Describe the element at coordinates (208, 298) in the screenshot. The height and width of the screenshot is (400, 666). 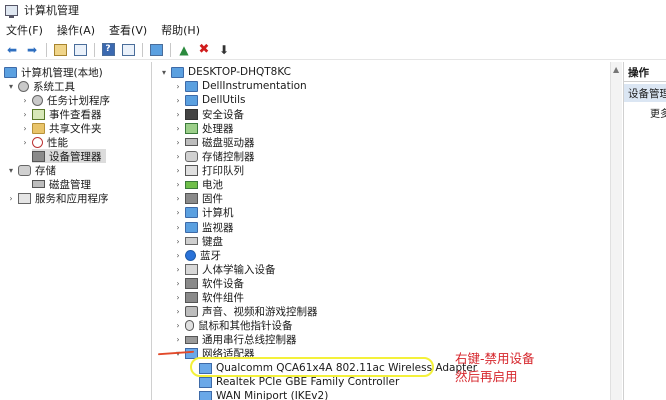
I see `device-category-row: › 软件组件` at that location.